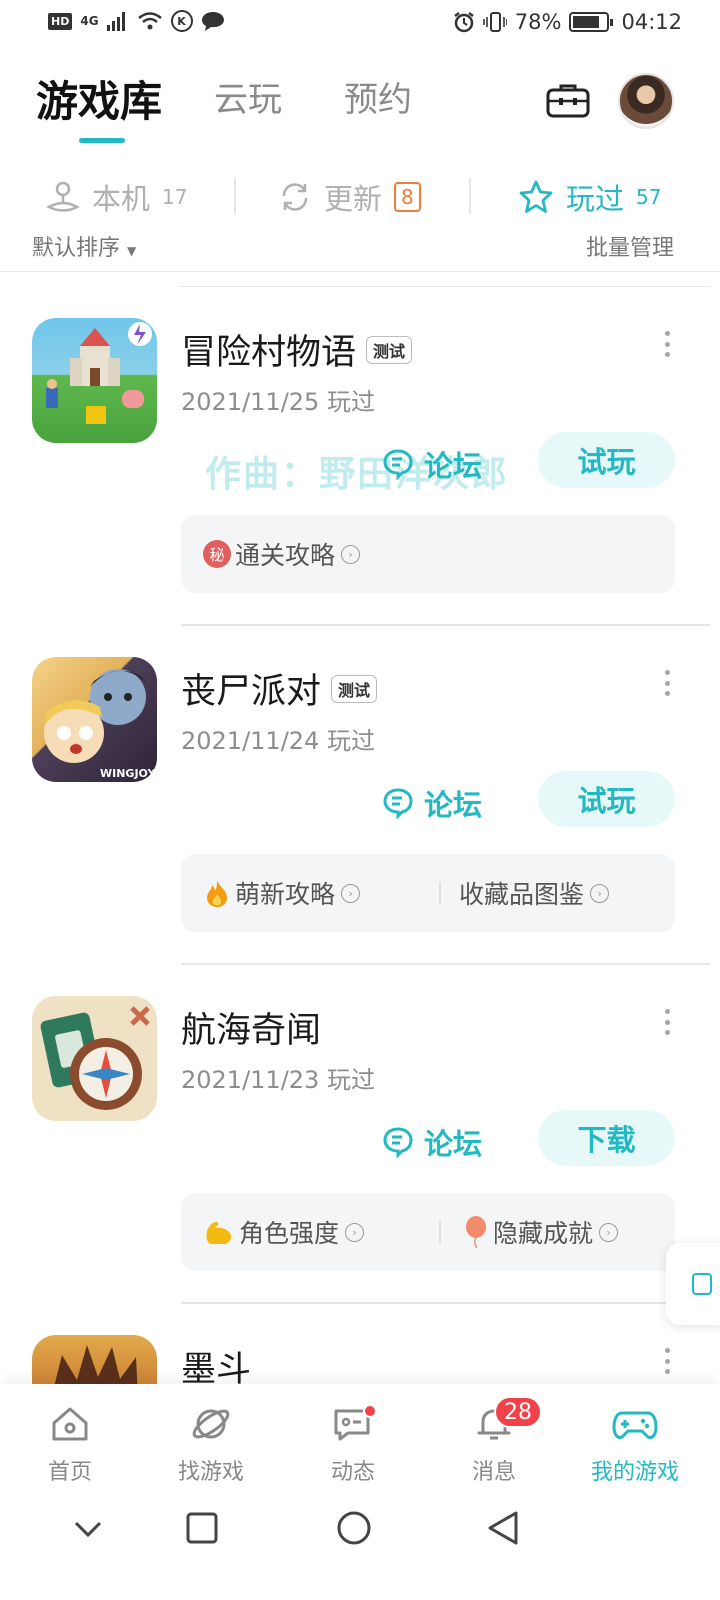 This screenshot has height=1600, width=720. What do you see at coordinates (606, 1138) in the screenshot?
I see `download-button: 下载` at bounding box center [606, 1138].